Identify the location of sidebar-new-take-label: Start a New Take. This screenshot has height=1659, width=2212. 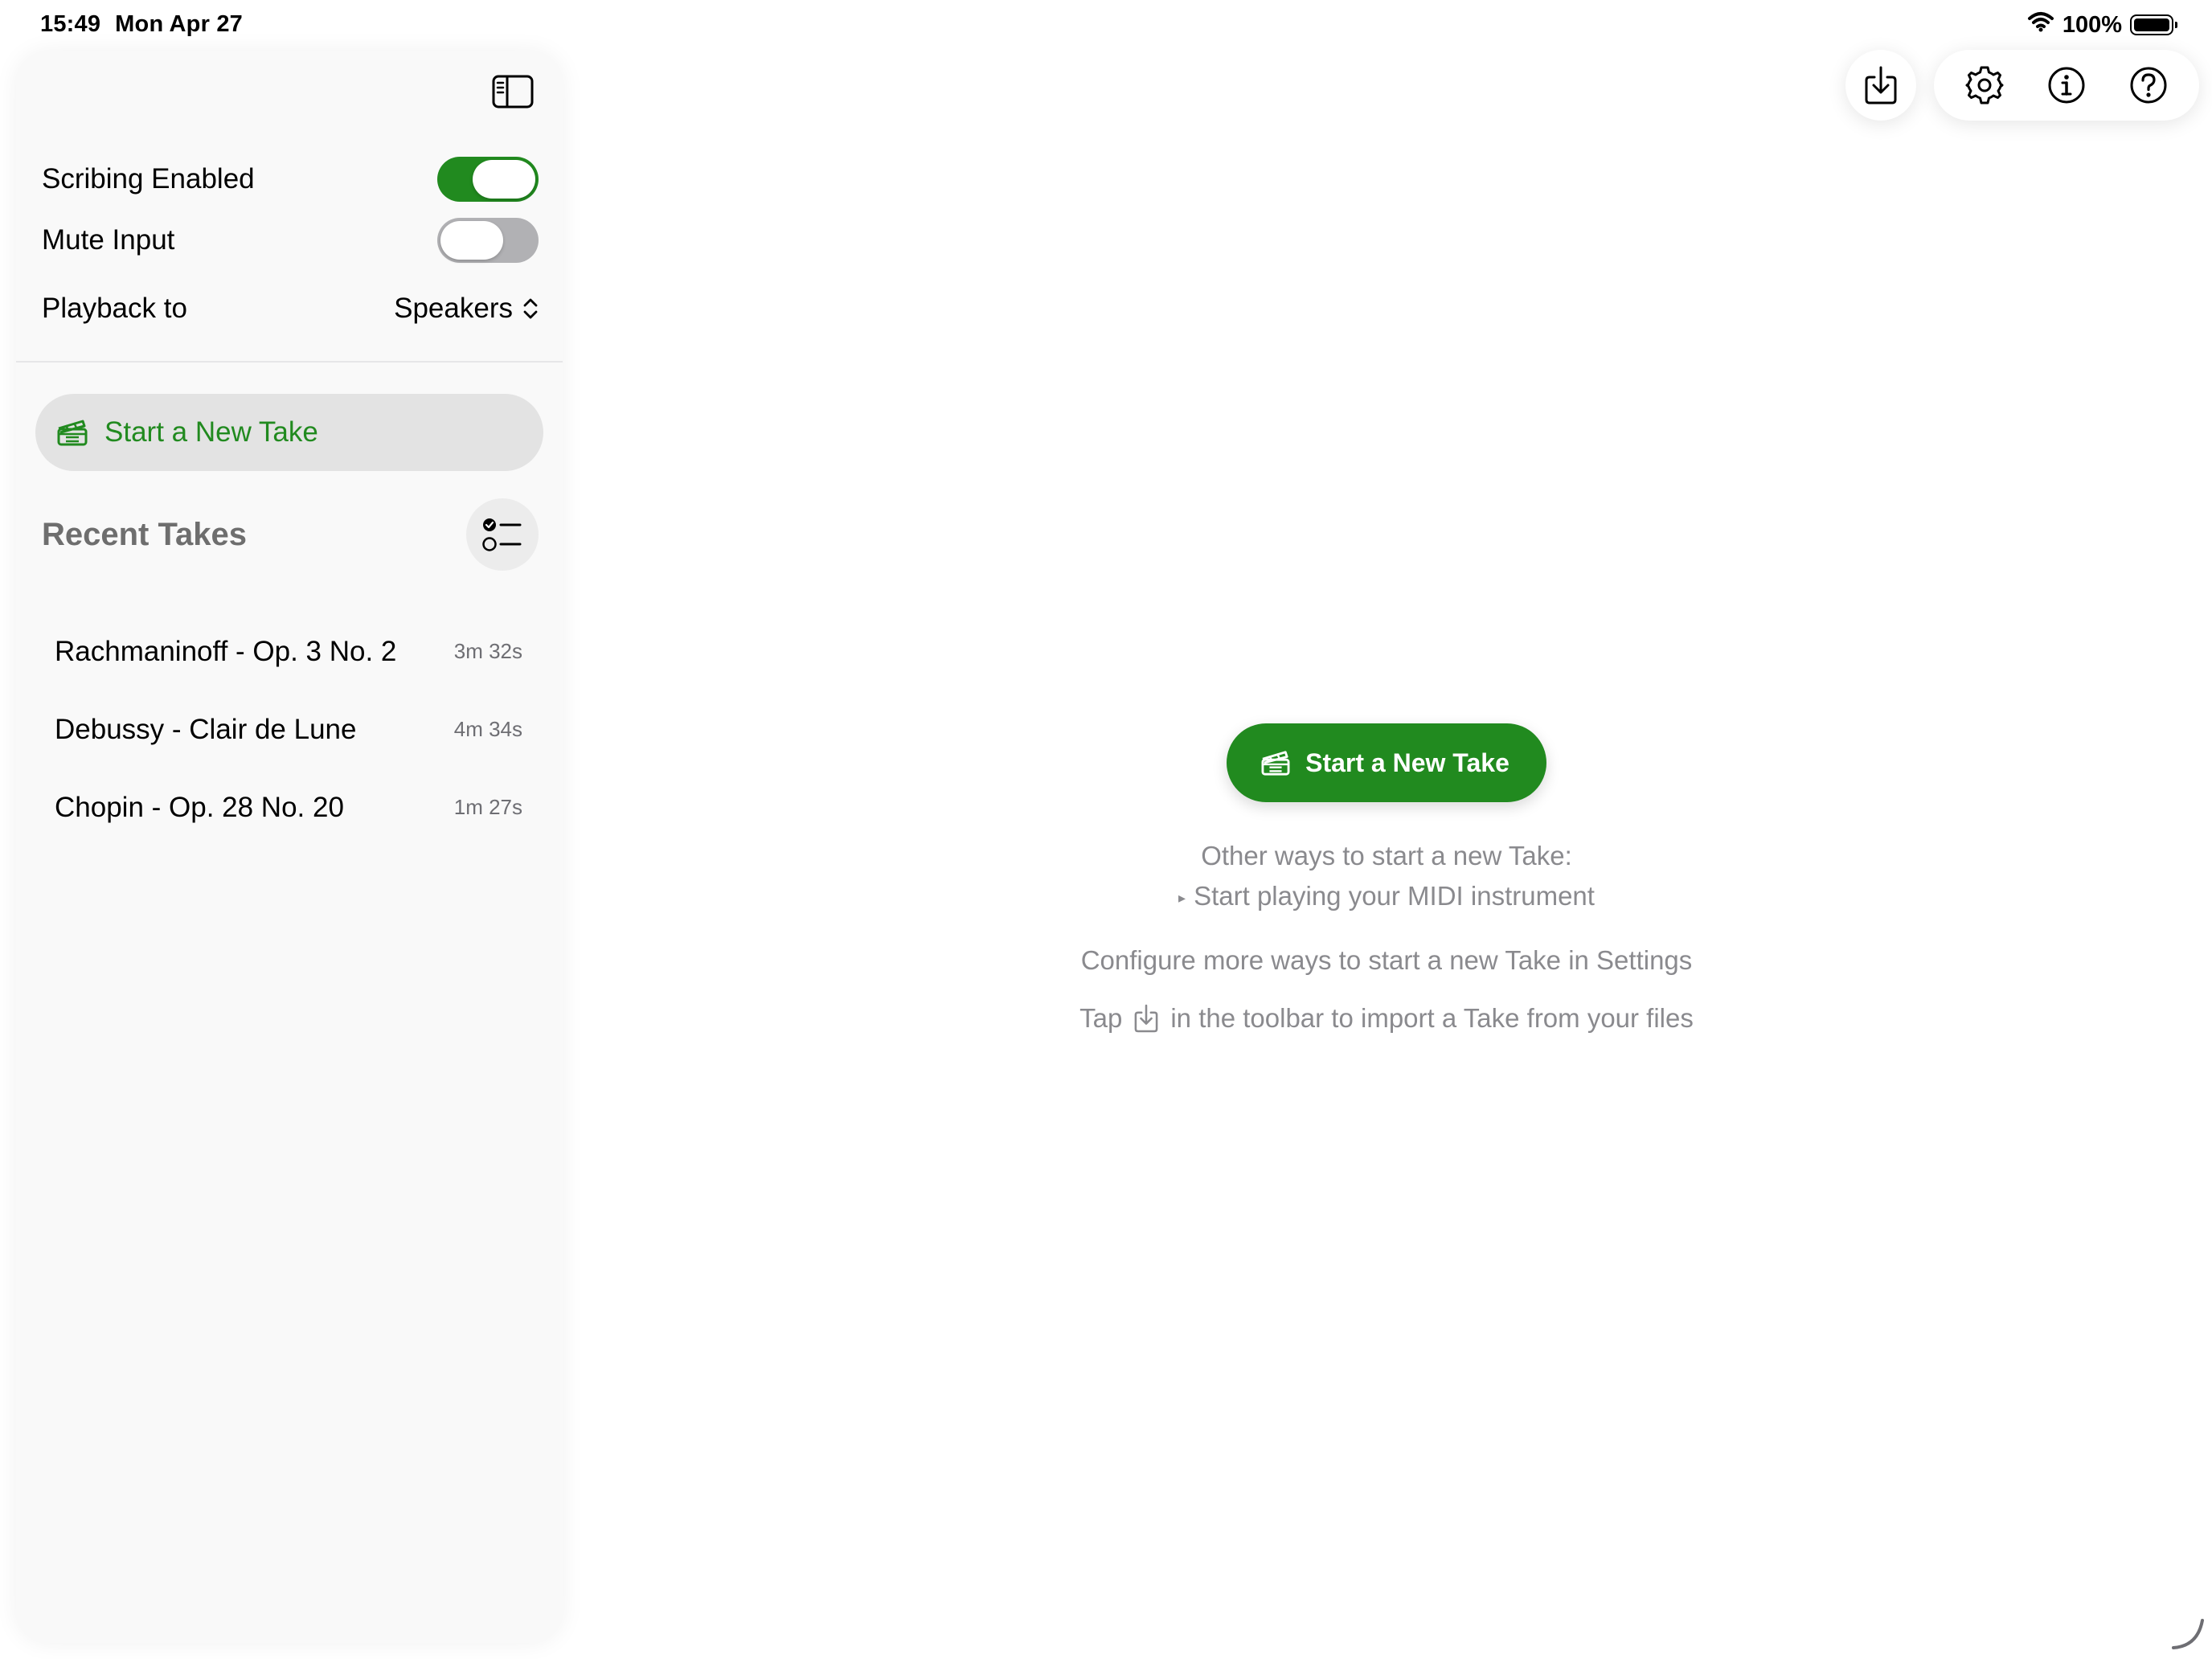
(211, 432).